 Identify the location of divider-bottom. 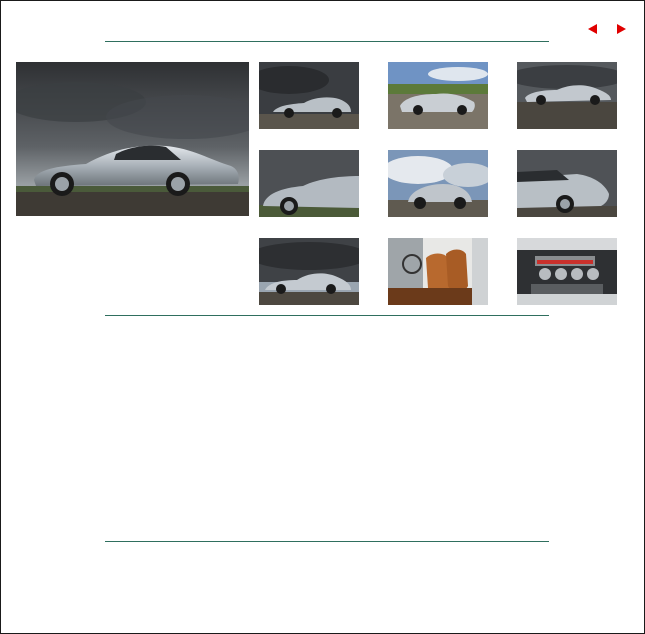
(327, 541).